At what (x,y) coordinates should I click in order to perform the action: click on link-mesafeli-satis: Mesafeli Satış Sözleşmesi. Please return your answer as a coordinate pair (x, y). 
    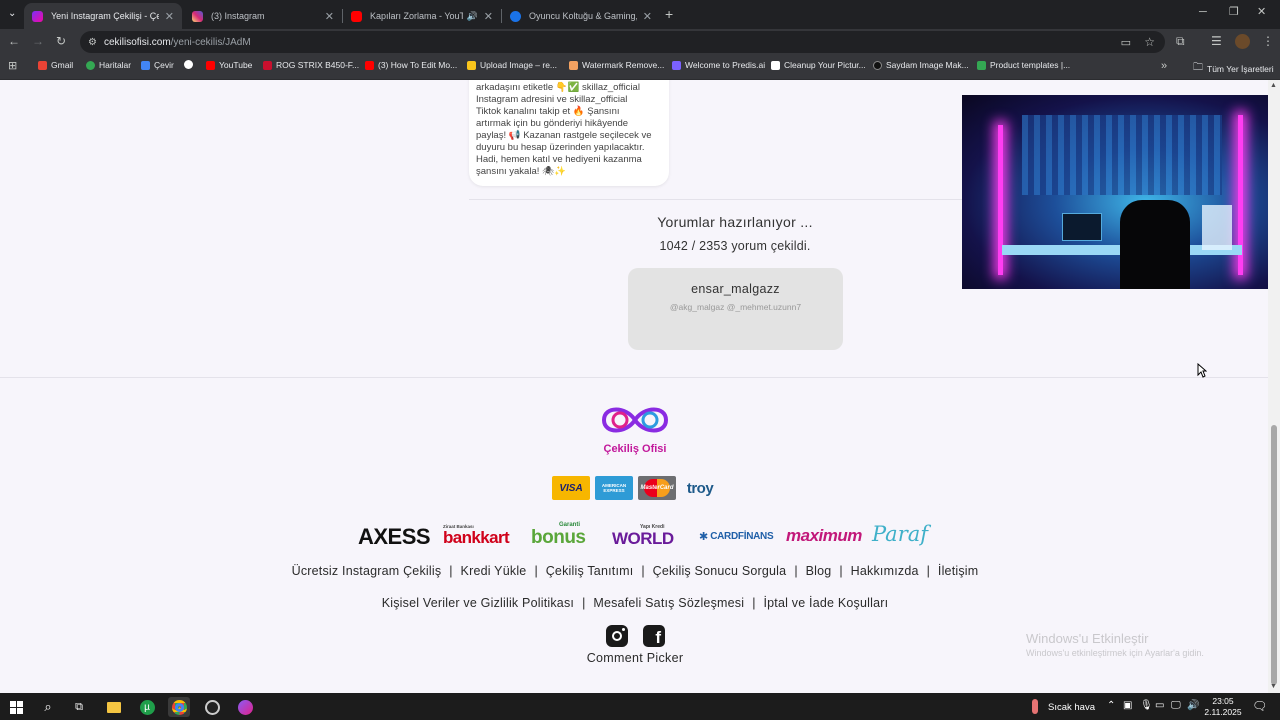
    Looking at the image, I should click on (668, 603).